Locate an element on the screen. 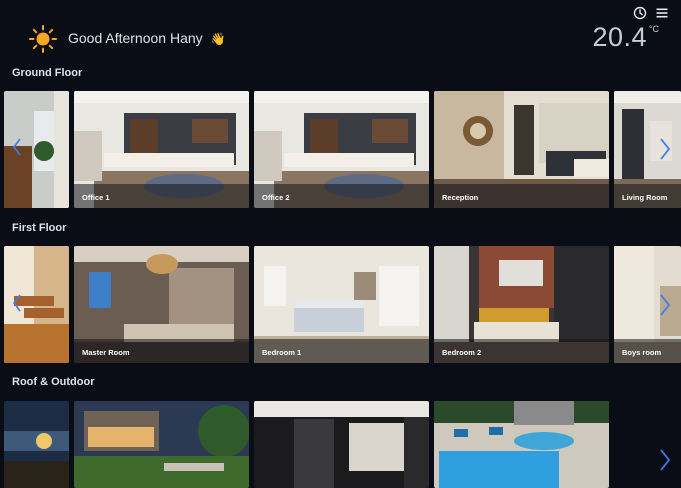 Image resolution: width=681 pixels, height=488 pixels. temperature-unit: °C is located at coordinates (653, 29).